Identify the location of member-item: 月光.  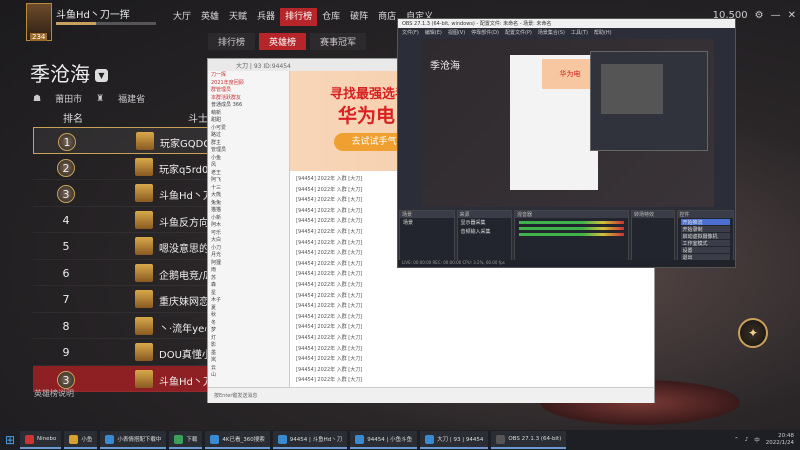
(248, 255).